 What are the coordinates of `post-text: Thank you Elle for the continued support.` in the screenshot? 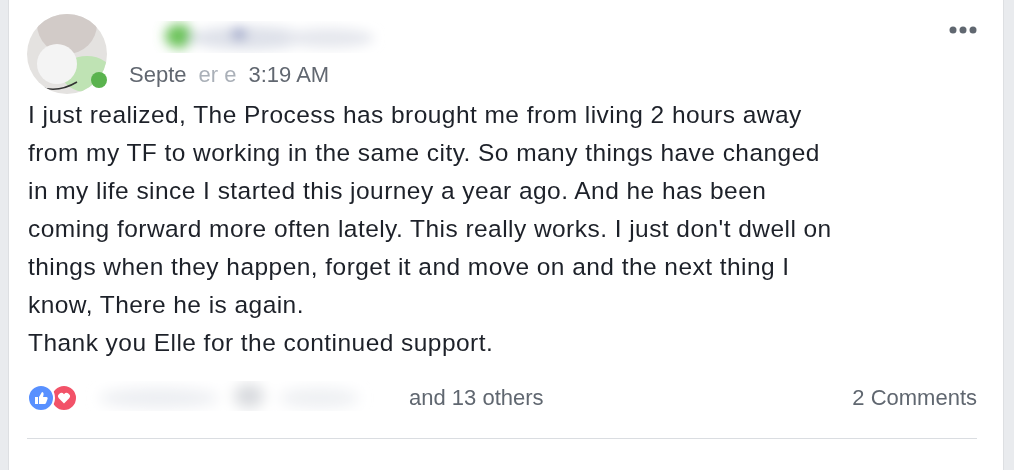 It's located at (261, 343).